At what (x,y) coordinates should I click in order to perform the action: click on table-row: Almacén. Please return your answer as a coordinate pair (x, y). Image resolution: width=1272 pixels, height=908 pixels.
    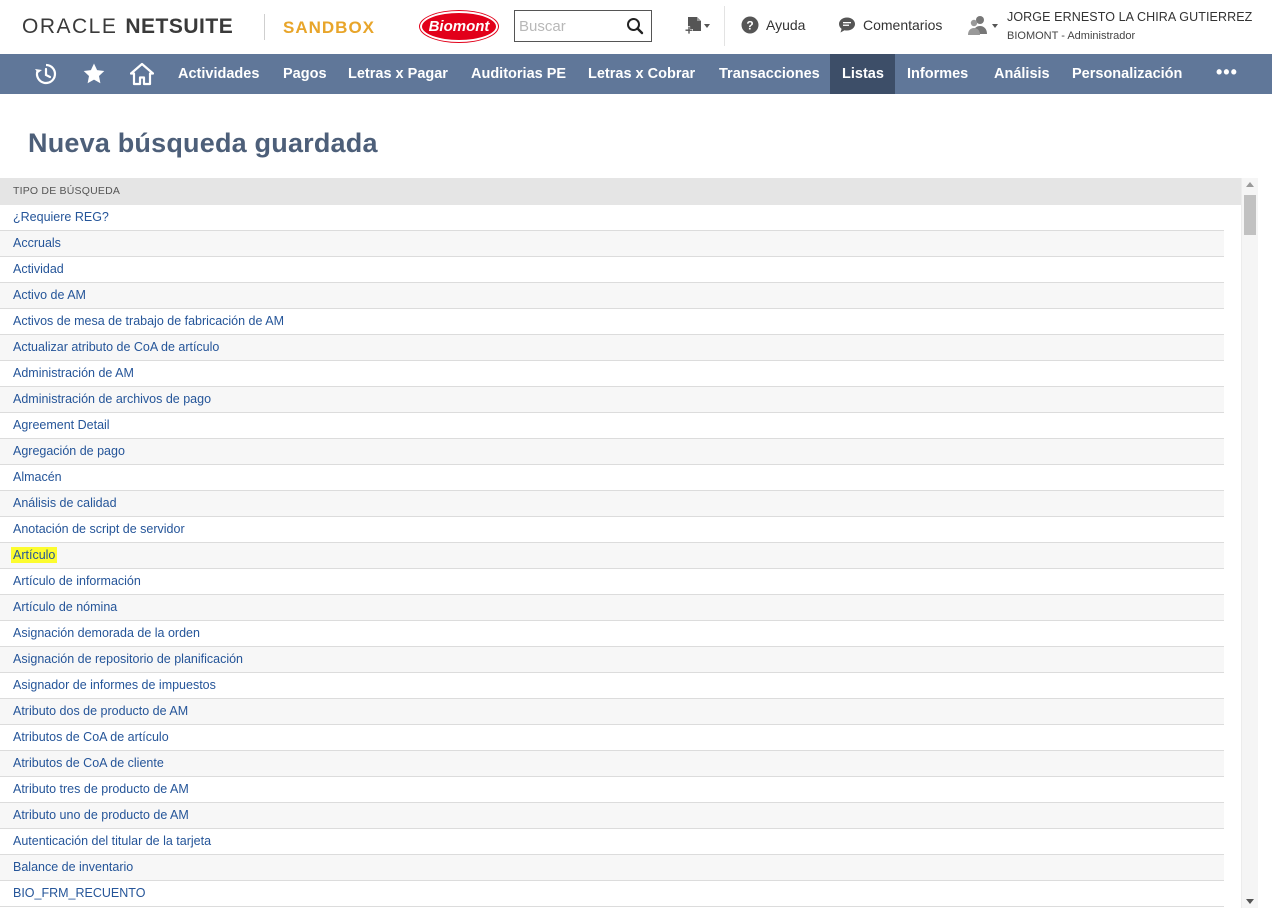
    Looking at the image, I should click on (612, 478).